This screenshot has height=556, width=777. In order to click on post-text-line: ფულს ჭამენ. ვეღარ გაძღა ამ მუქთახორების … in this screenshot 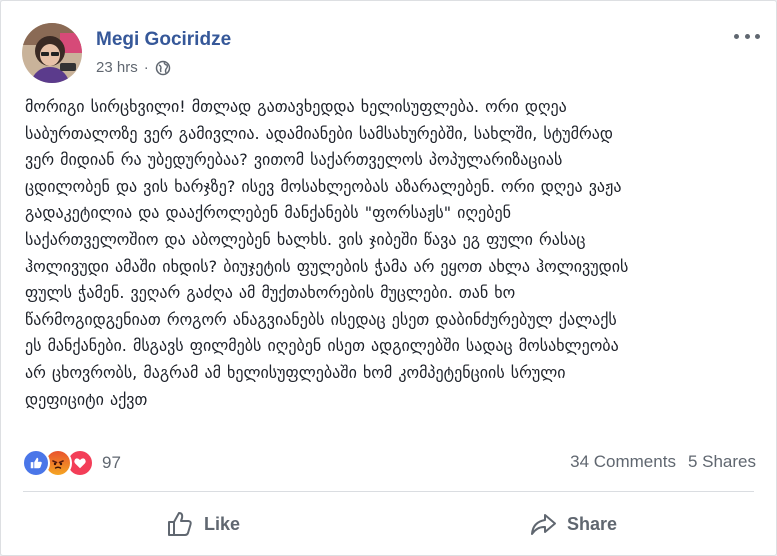, I will do `click(270, 293)`.